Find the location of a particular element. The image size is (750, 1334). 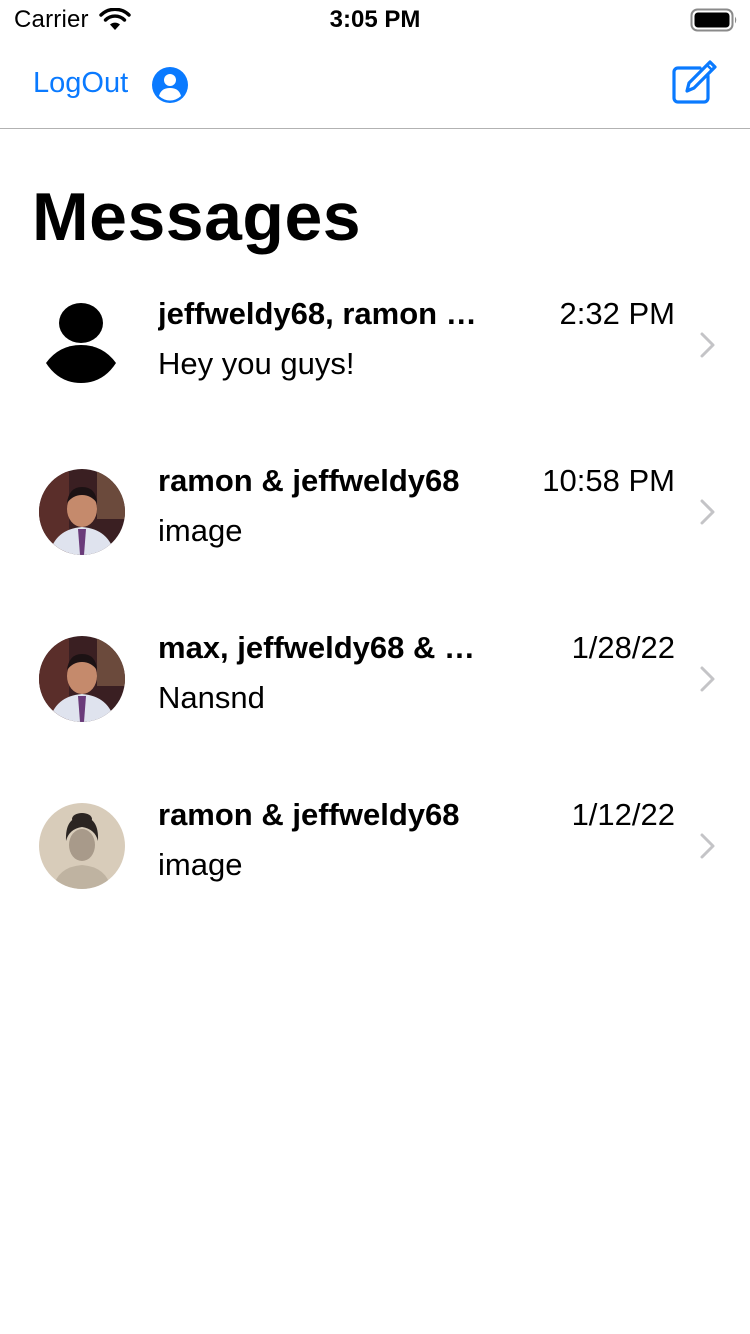

logout-button: LogOut is located at coordinates (80, 83).